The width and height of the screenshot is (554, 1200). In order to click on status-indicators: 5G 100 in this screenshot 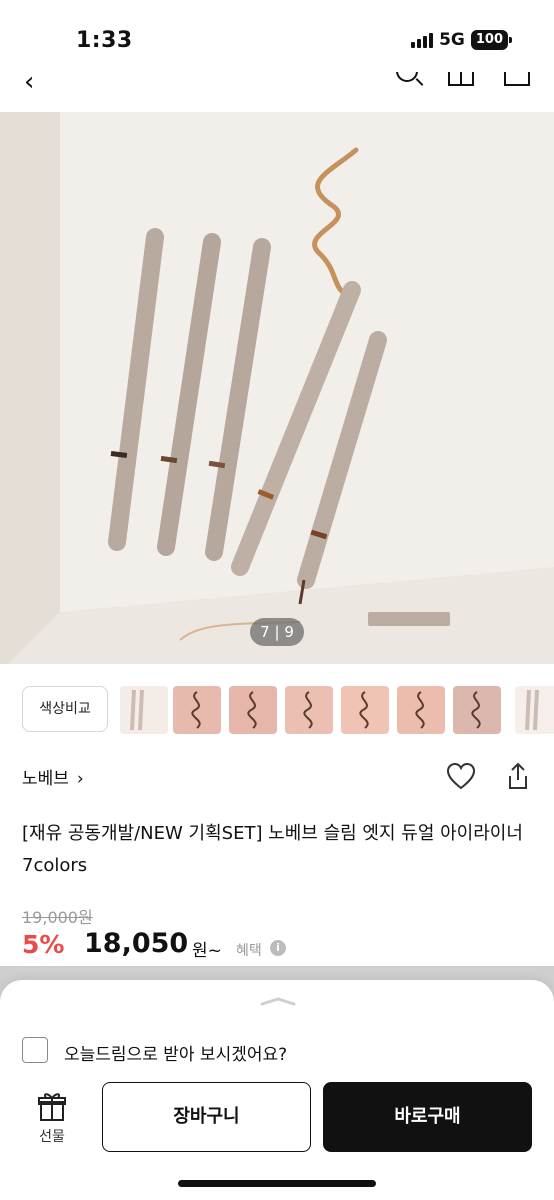, I will do `click(462, 40)`.